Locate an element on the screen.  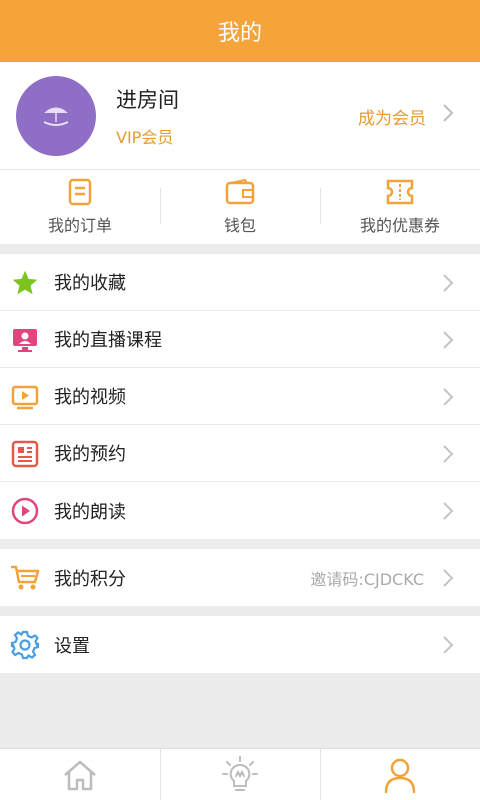
live-class-icon is located at coordinates (25, 340).